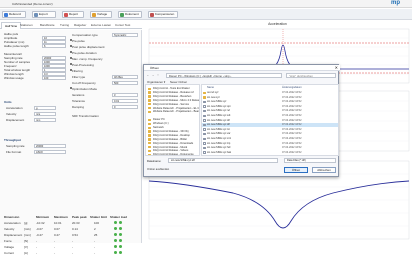  I want to click on unit-select: m/s, so click(45, 113).